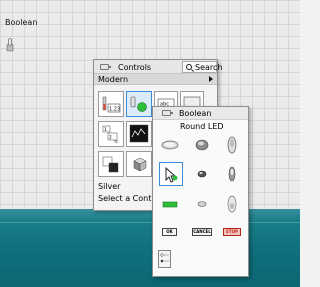  What do you see at coordinates (211, 79) in the screenshot?
I see `expand-arrow-icon` at bounding box center [211, 79].